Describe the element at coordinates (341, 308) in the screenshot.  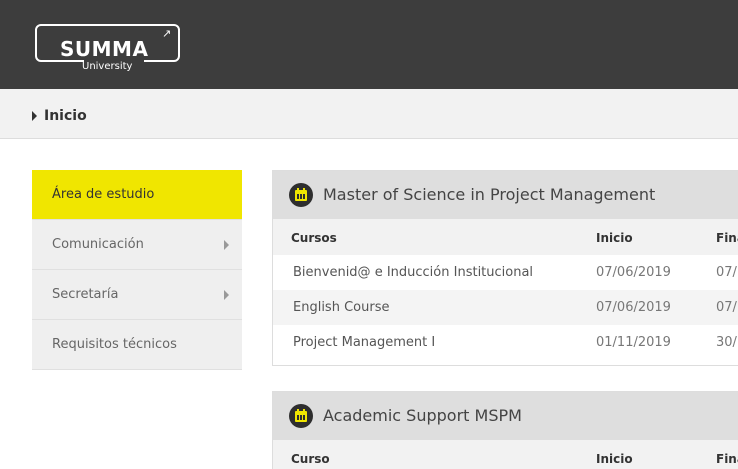
I see `course-name: English Course` at that location.